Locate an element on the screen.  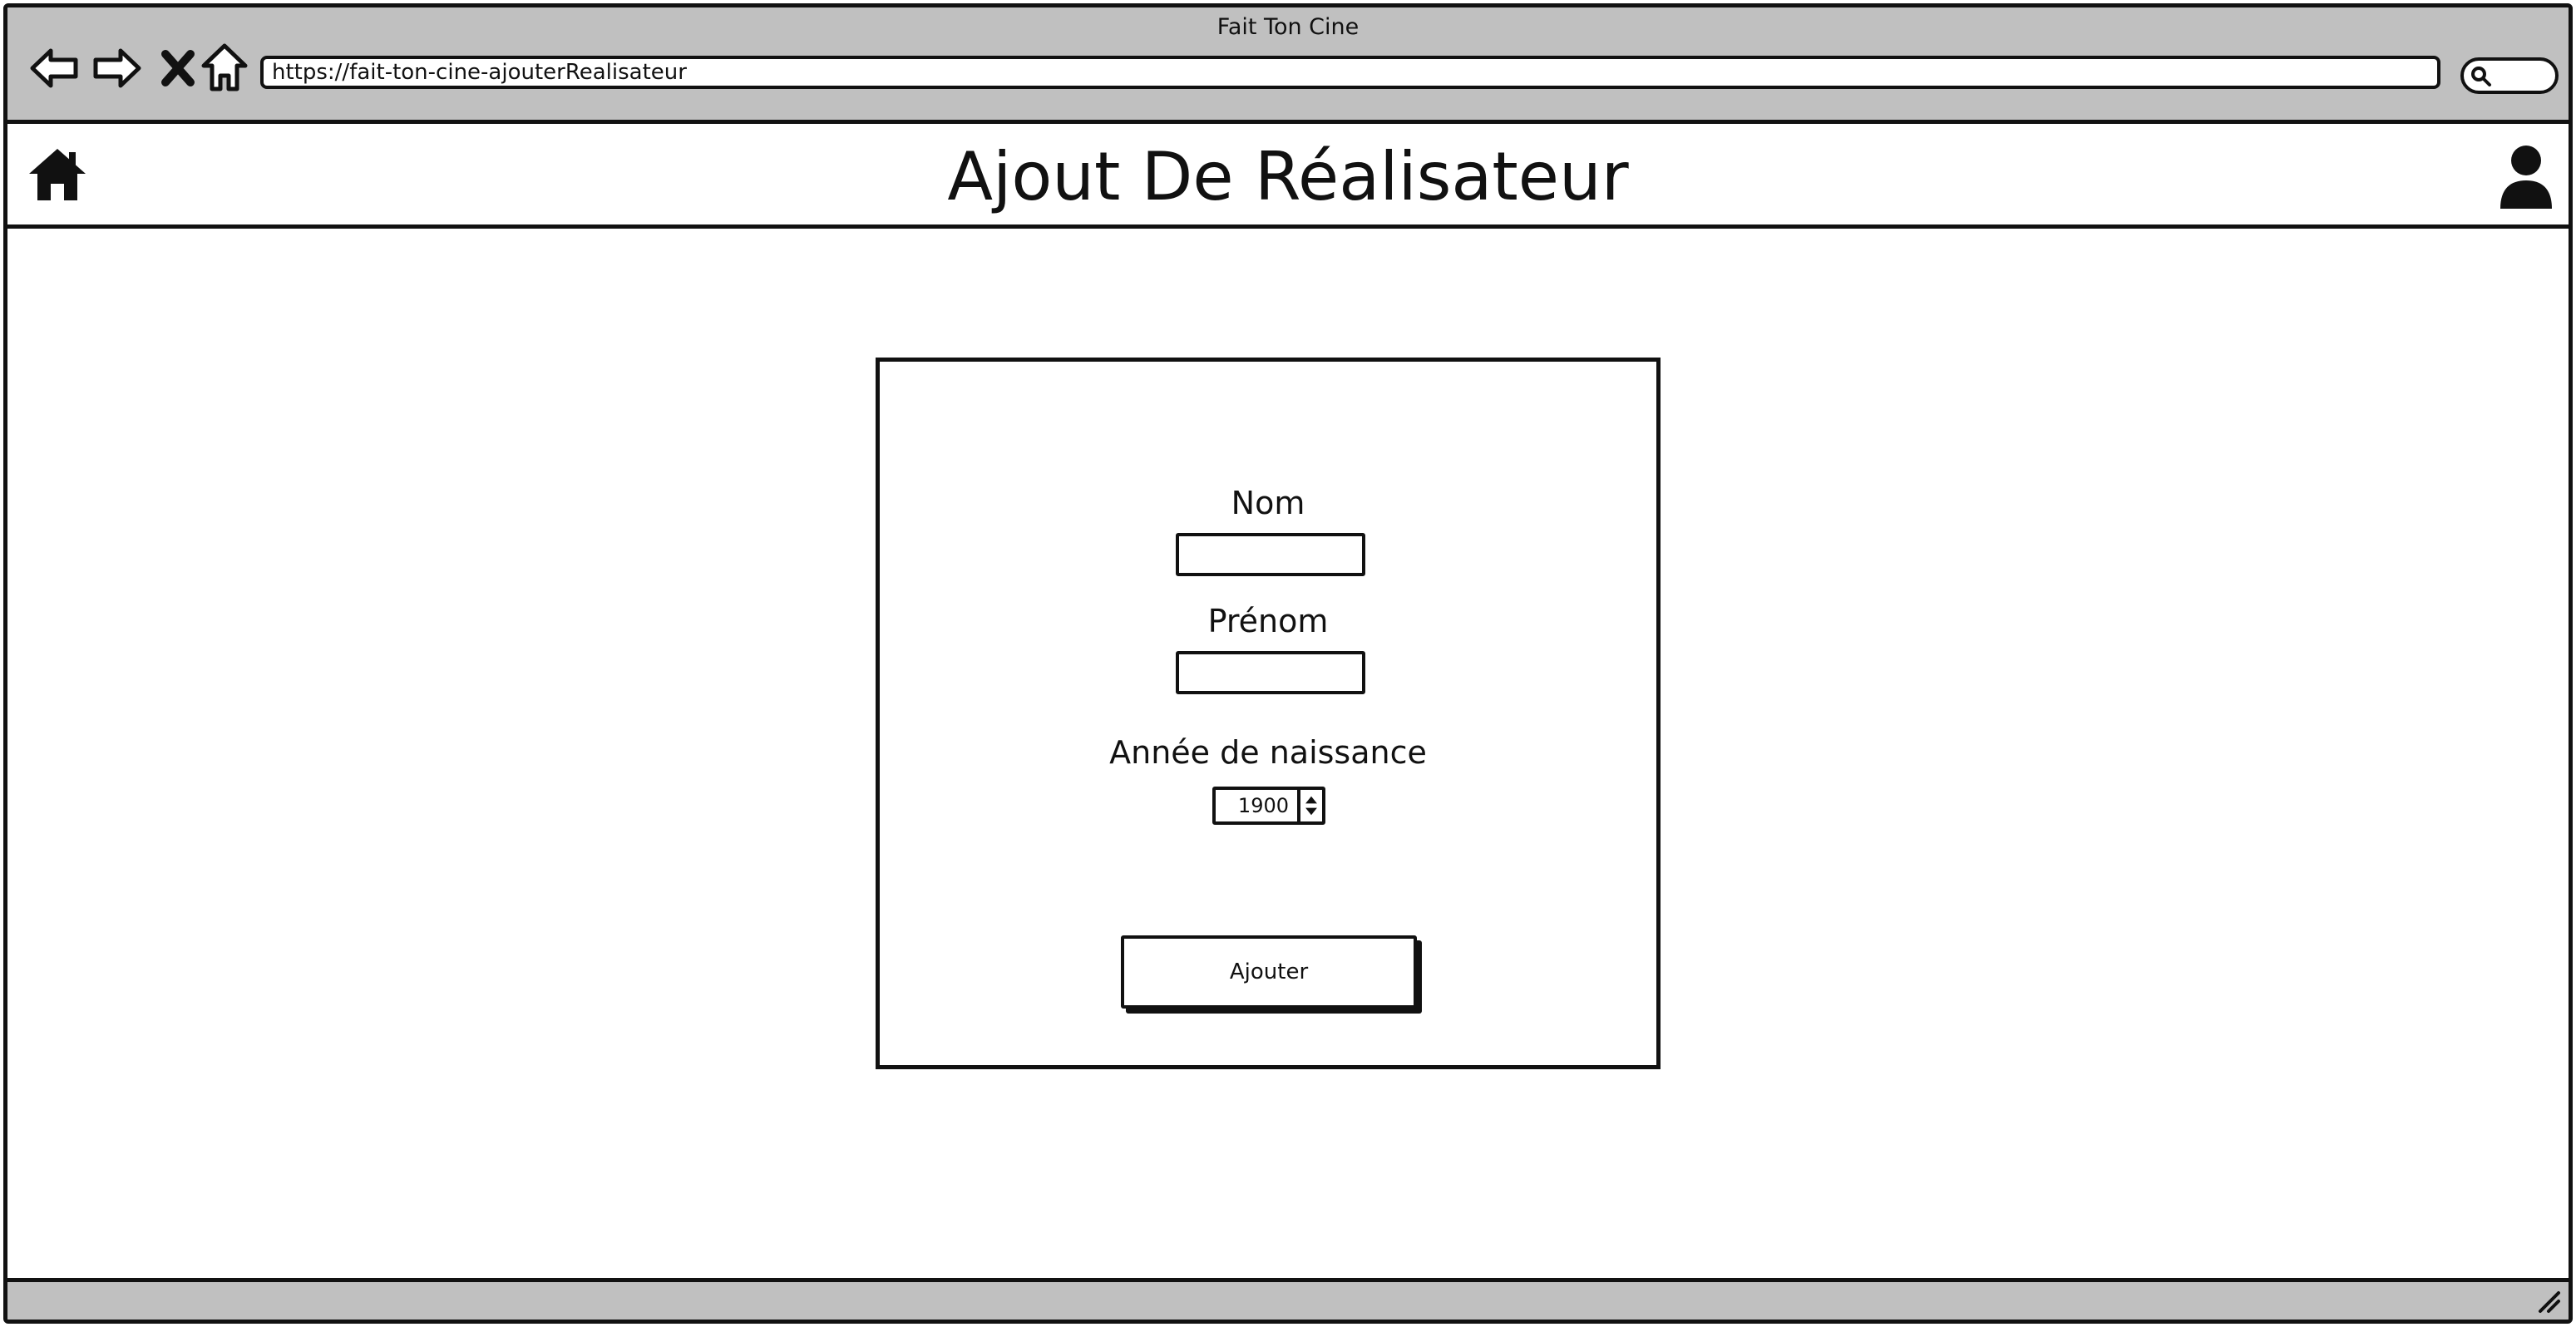
app-header: Ajout De Réalisateur is located at coordinates (1288, 176).